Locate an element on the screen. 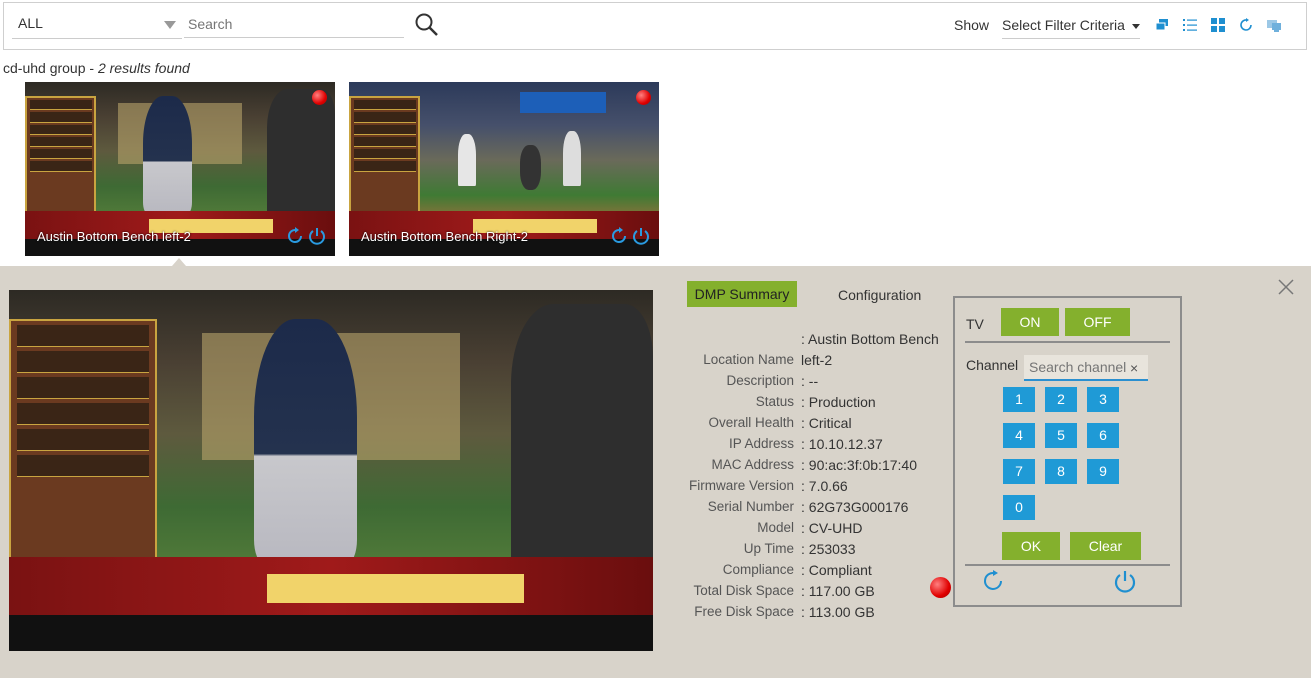 The image size is (1311, 678). info-key: Firmware Version is located at coordinates (741, 485).